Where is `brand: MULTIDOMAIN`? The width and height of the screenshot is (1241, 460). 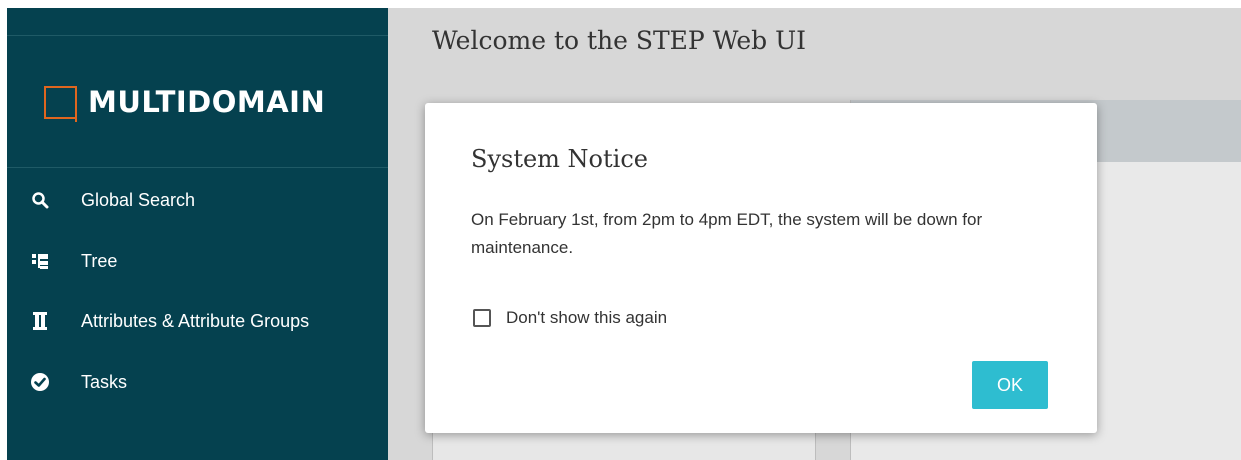 brand: MULTIDOMAIN is located at coordinates (184, 102).